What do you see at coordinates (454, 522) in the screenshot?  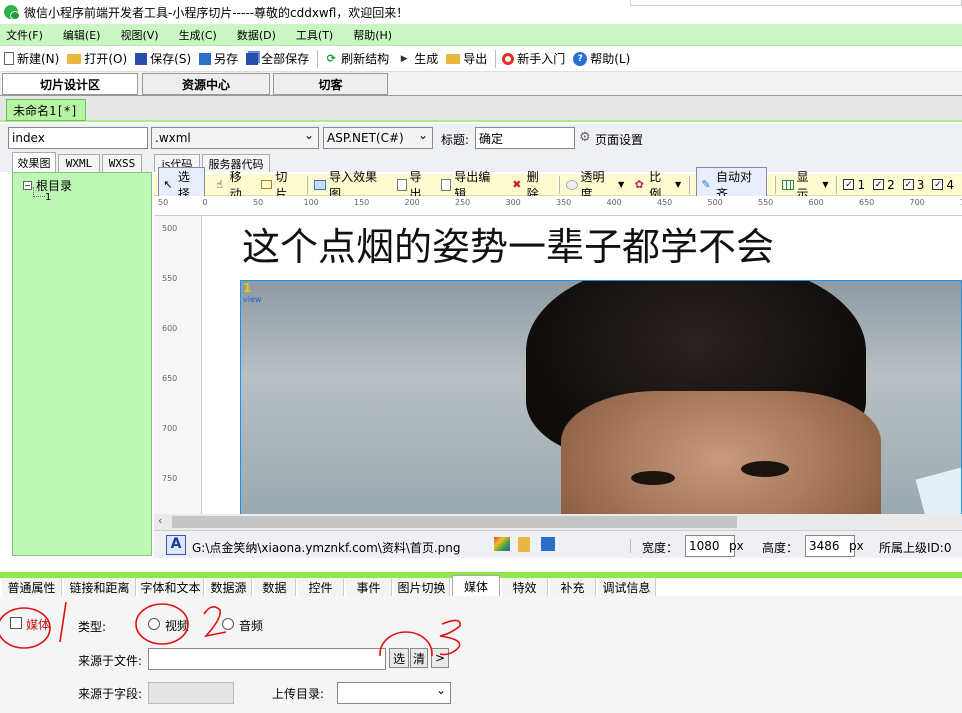 I see `scrollbar-thumb` at bounding box center [454, 522].